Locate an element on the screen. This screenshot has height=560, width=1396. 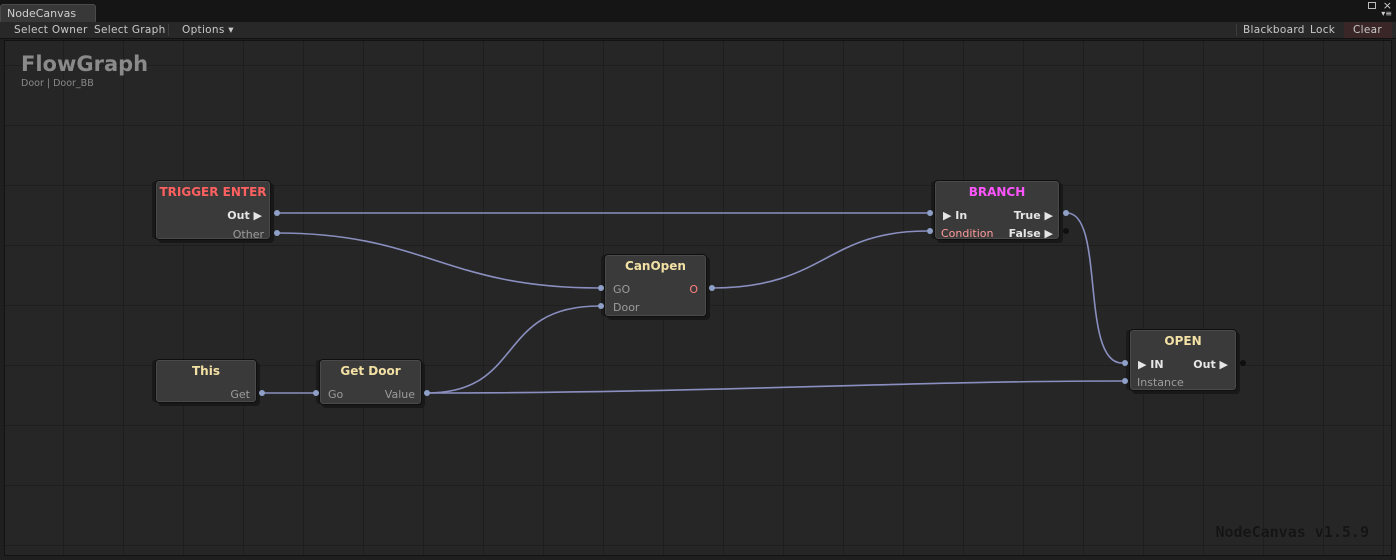
port-true: True ▶ is located at coordinates (1033, 215).